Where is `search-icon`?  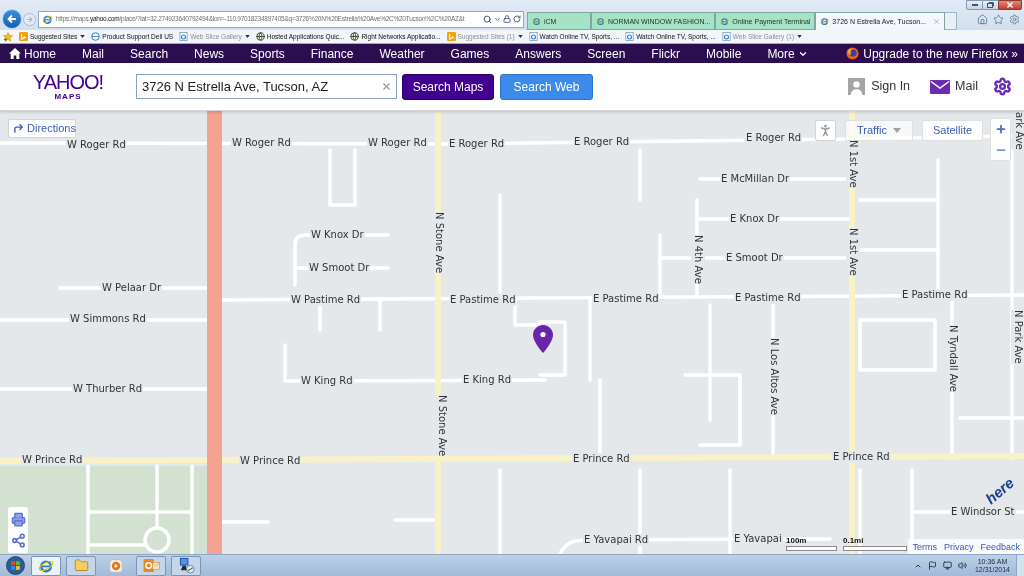
search-icon is located at coordinates (487, 19).